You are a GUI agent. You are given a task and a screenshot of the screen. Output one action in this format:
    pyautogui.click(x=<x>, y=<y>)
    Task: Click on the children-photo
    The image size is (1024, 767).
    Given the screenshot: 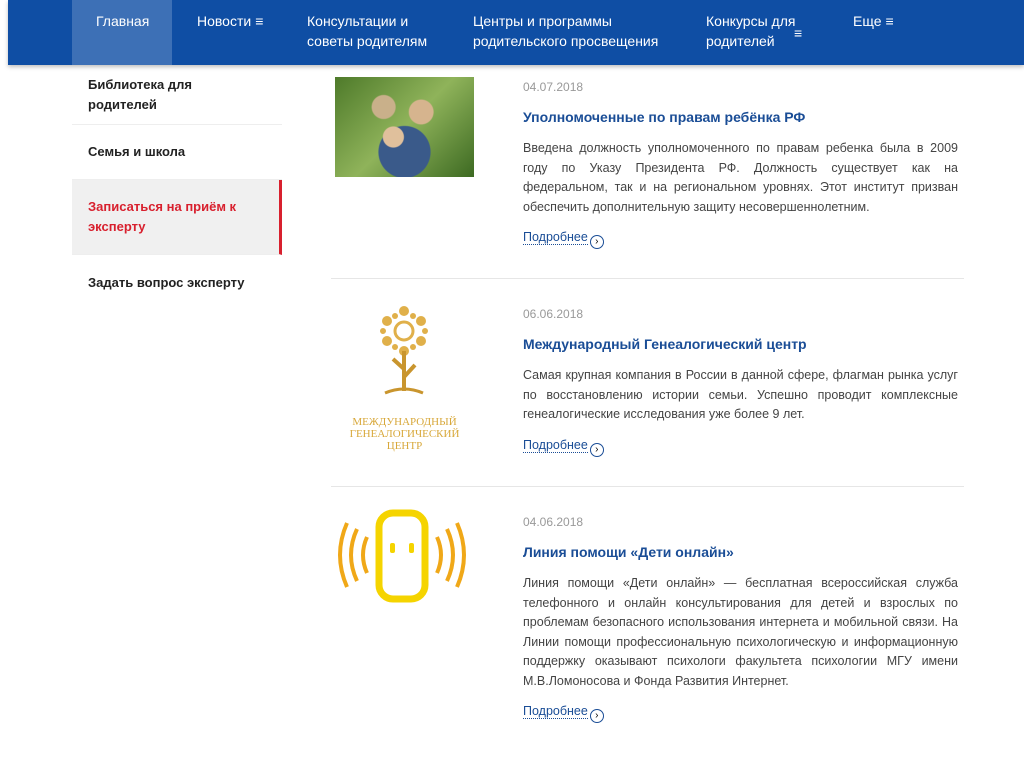 What is the action you would take?
    pyautogui.click(x=404, y=127)
    